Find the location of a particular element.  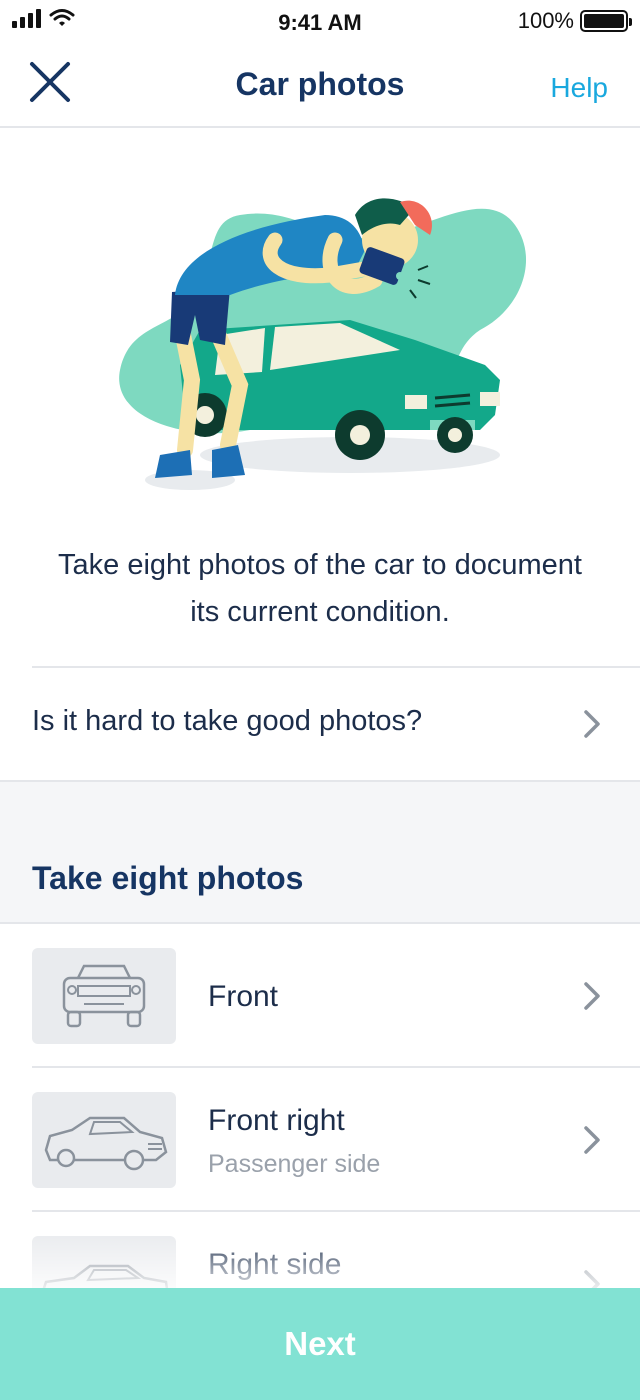

battery-fill is located at coordinates (604, 21).